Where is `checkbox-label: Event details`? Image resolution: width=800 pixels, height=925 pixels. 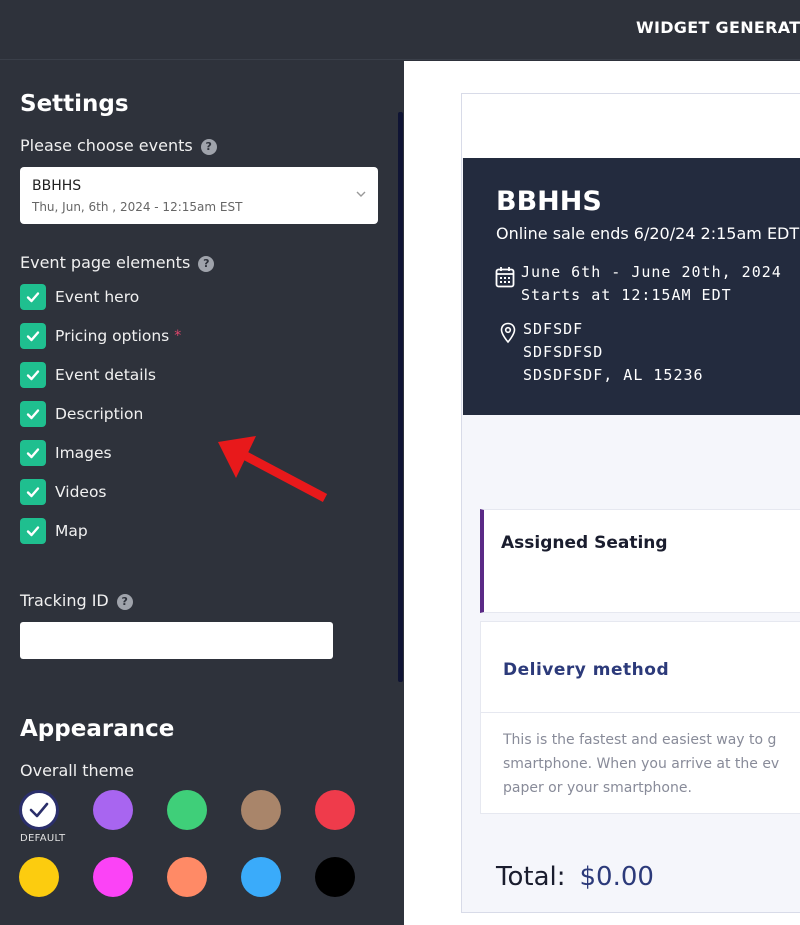 checkbox-label: Event details is located at coordinates (105, 375).